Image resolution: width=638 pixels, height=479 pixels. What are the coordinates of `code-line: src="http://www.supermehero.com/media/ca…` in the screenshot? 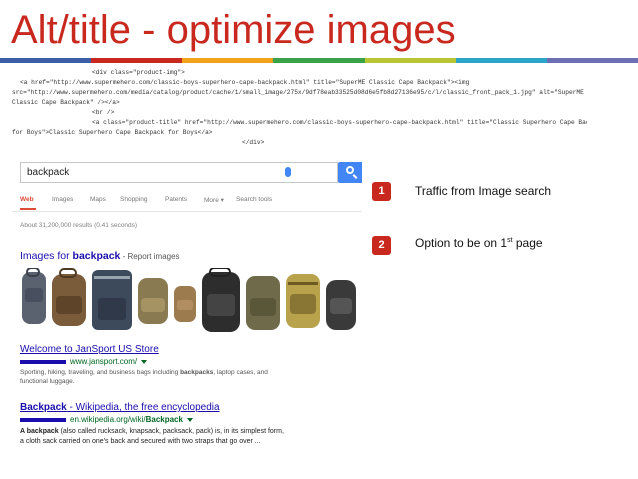 It's located at (298, 92).